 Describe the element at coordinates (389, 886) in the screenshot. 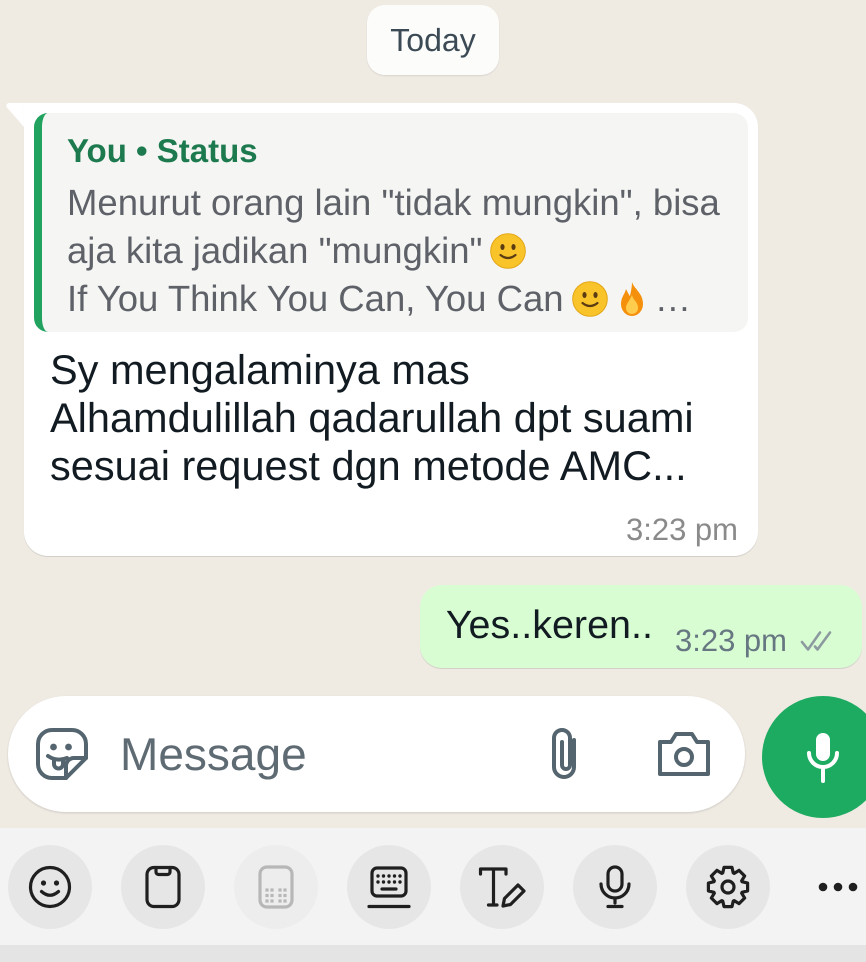

I see `keyboard-icon` at that location.